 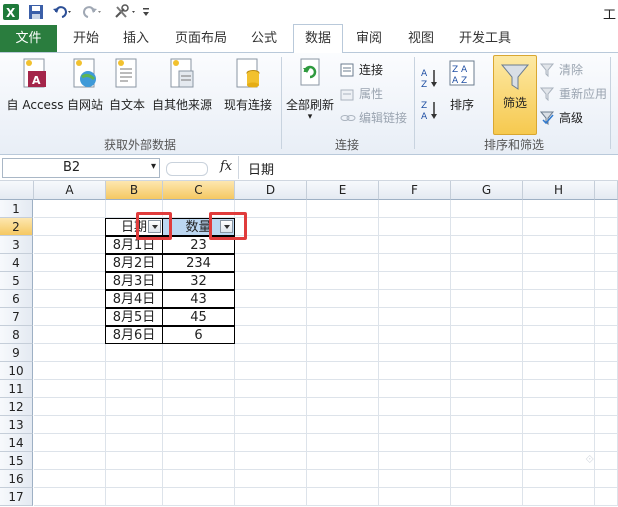 I want to click on connections-button: 连接, so click(x=361, y=69).